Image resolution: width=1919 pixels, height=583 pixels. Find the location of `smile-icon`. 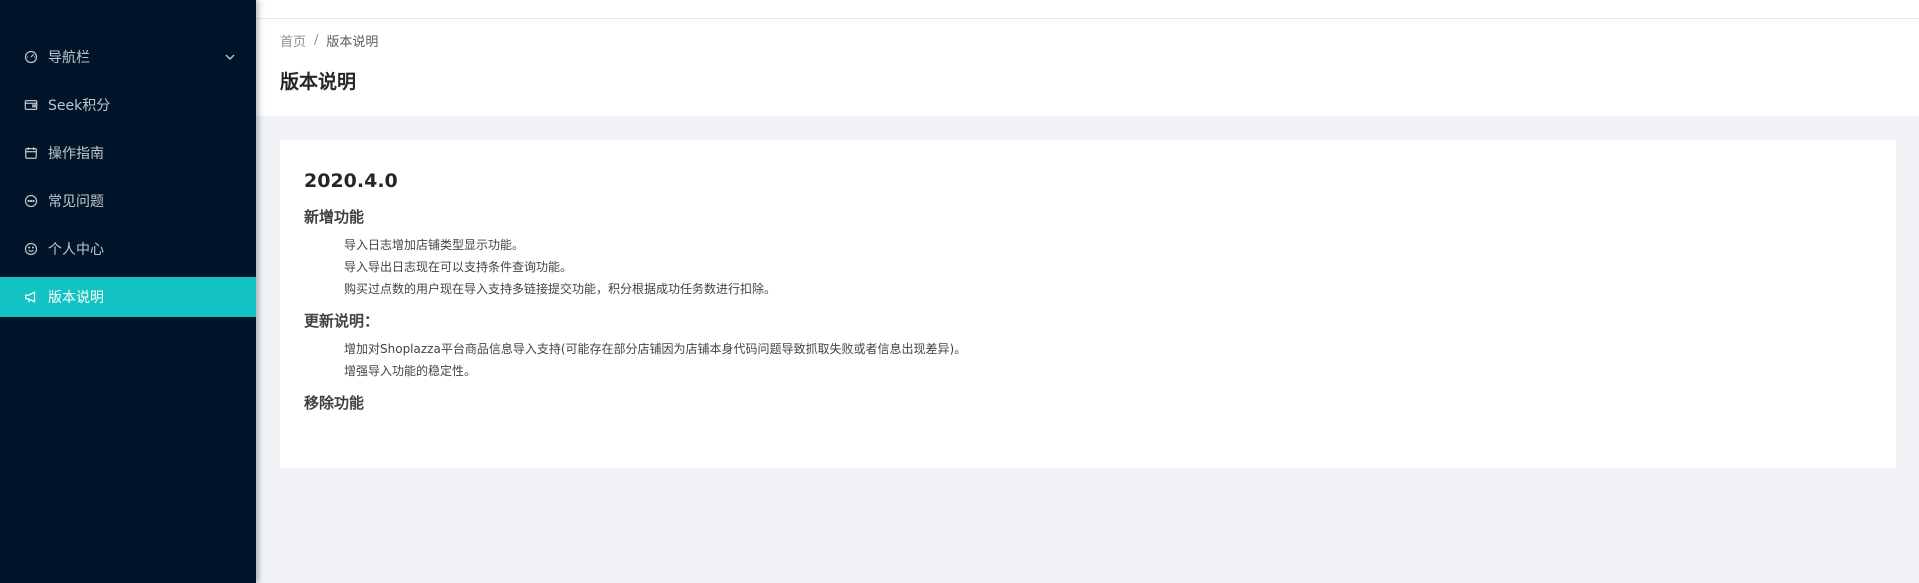

smile-icon is located at coordinates (31, 249).